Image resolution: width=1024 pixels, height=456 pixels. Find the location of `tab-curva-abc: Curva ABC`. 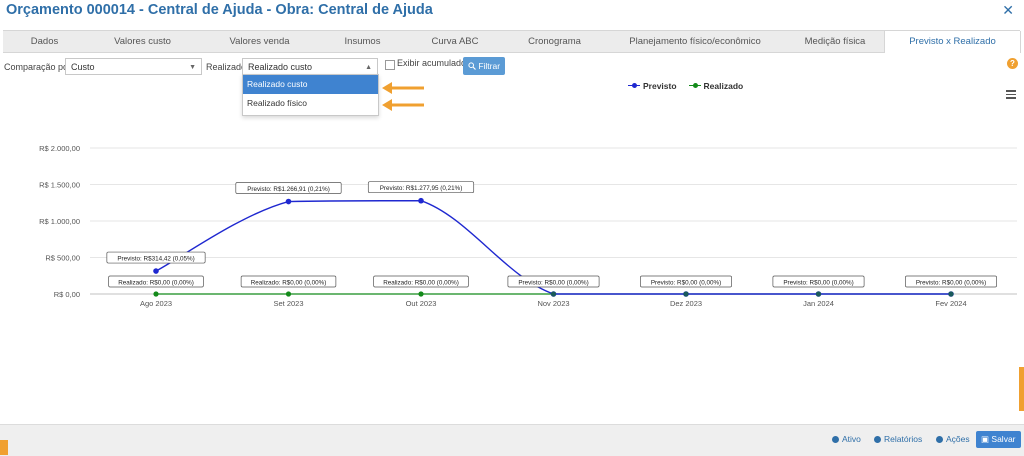

tab-curva-abc: Curva ABC is located at coordinates (455, 41).